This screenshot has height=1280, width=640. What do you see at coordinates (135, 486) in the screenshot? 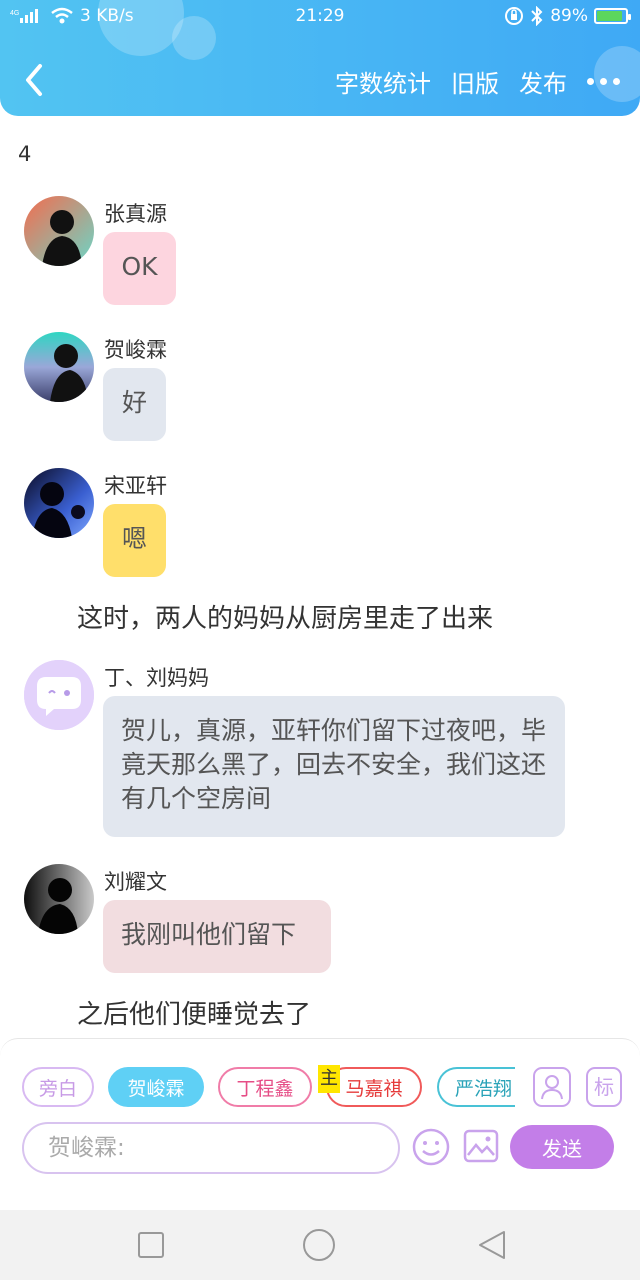
I see `speaker-name: 宋亚轩` at bounding box center [135, 486].